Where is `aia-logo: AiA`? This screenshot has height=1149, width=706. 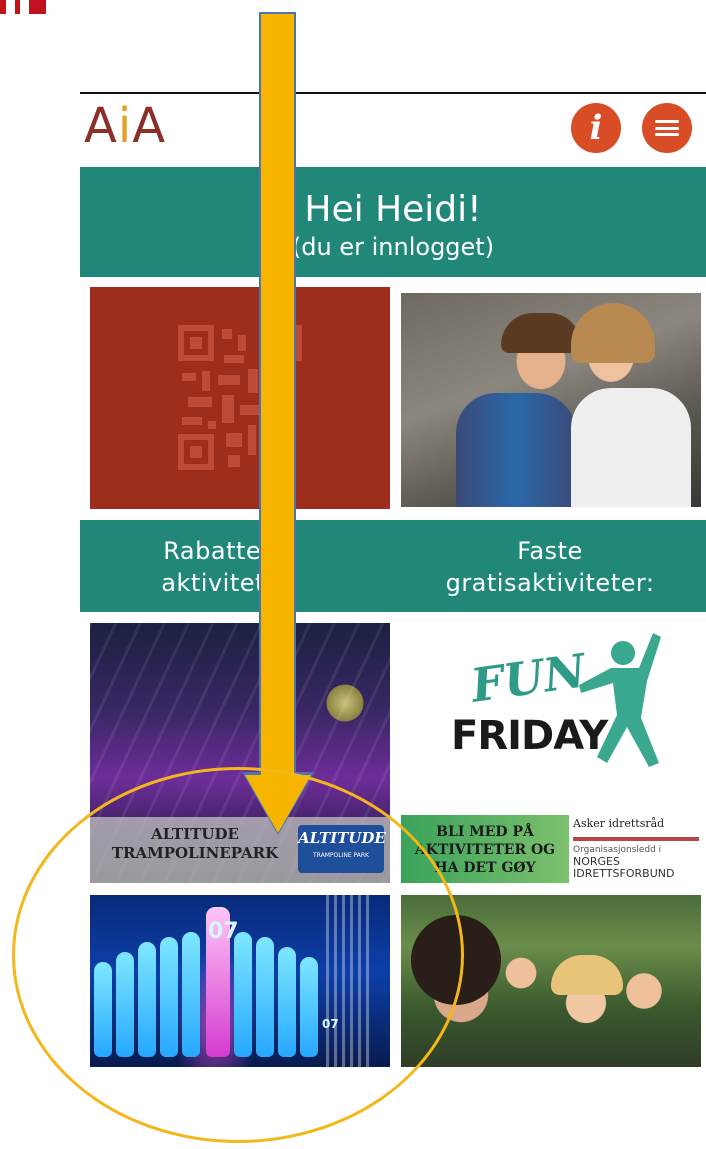
aia-logo: AiA is located at coordinates (125, 126).